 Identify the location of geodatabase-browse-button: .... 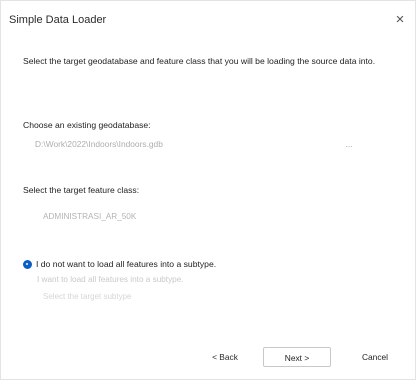
(349, 145).